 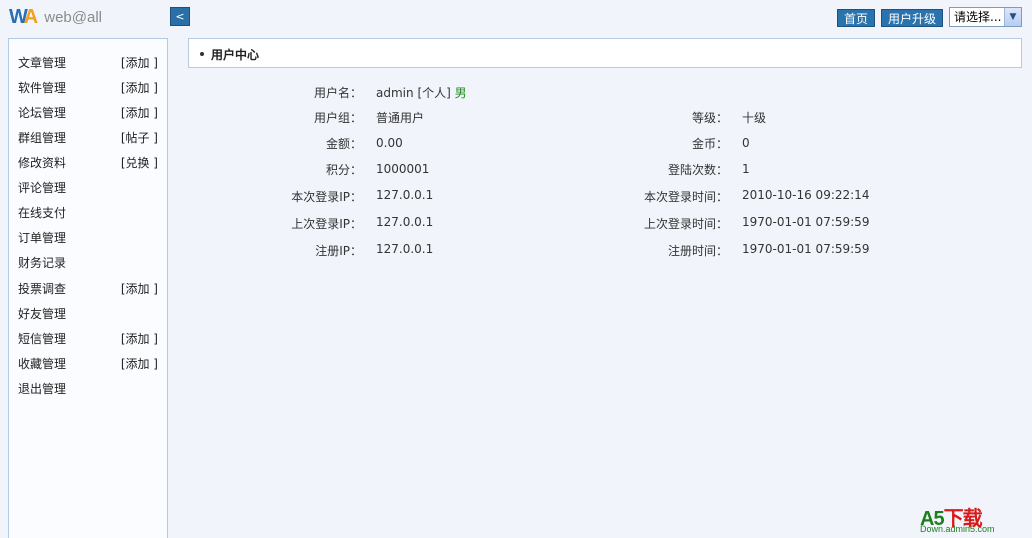 I want to click on register-time-value: 1970-01-01 07:59:59, so click(x=806, y=249).